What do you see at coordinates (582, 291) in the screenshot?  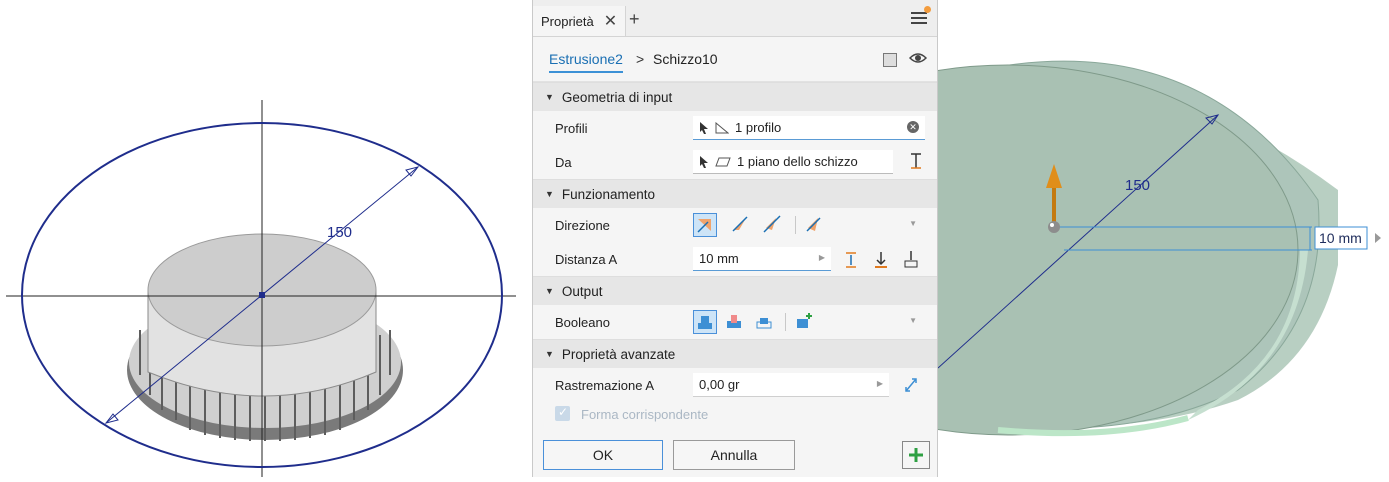 I see `section-title: Output` at bounding box center [582, 291].